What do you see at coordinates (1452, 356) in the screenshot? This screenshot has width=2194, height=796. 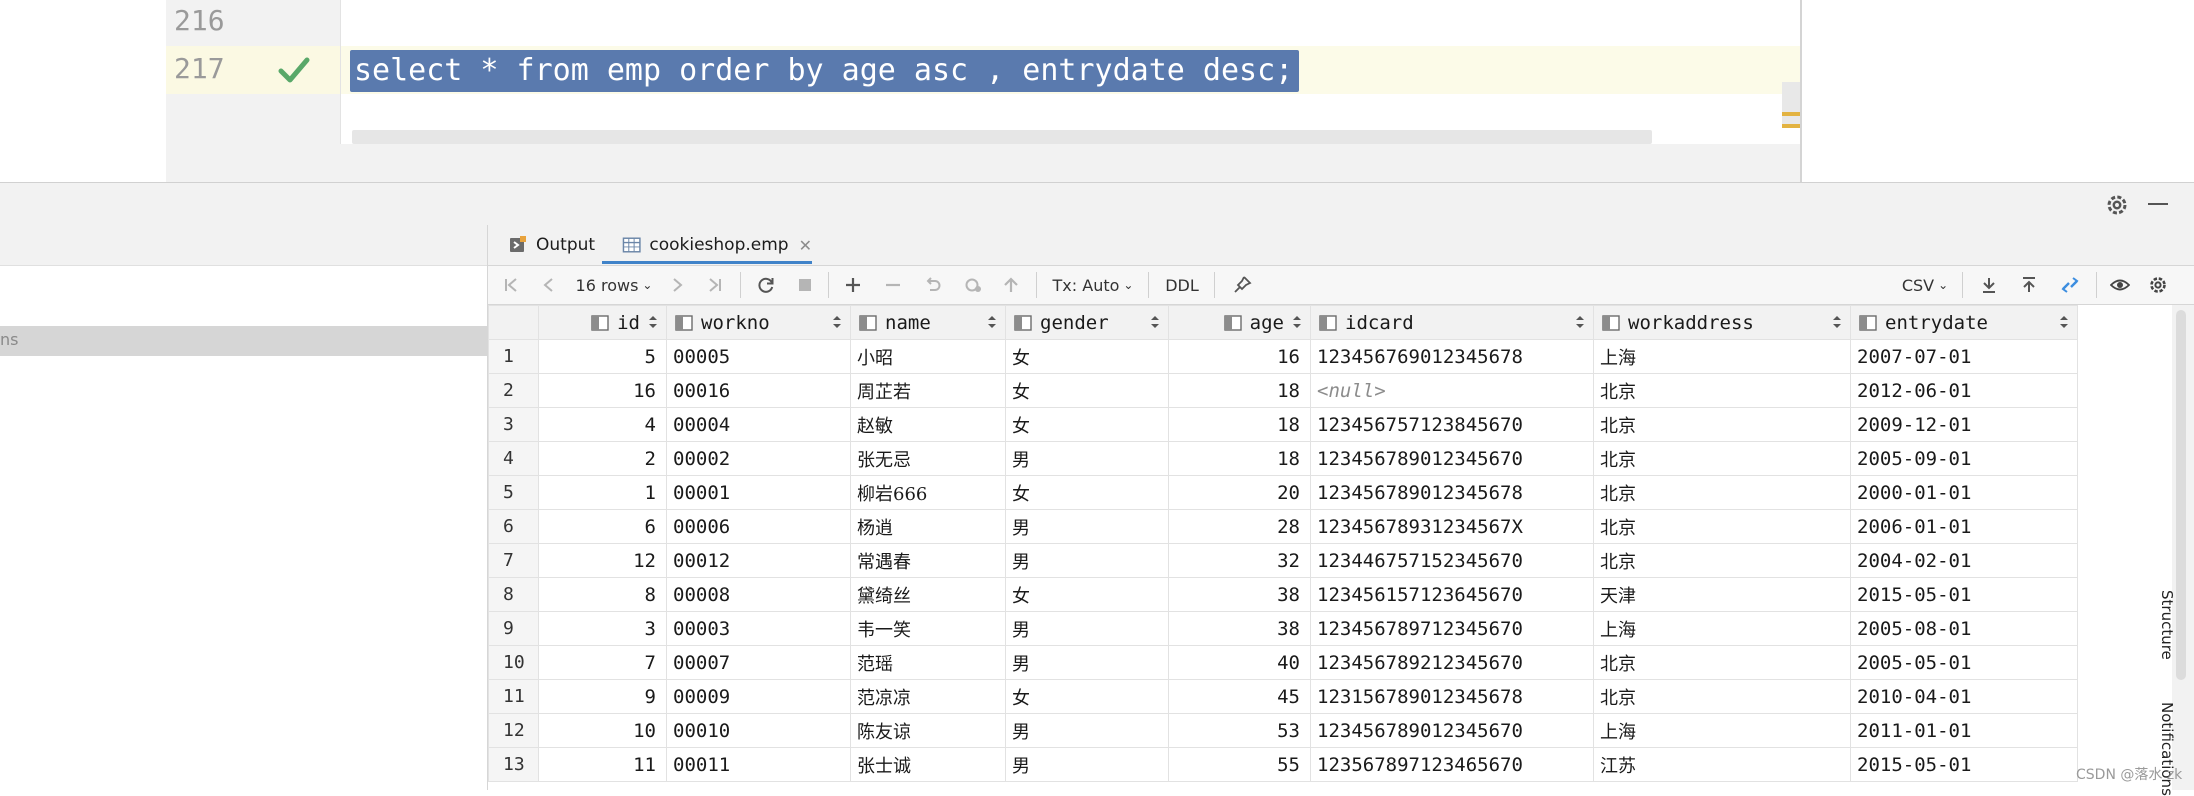 I see `cell-idcard: 123456769012345678` at bounding box center [1452, 356].